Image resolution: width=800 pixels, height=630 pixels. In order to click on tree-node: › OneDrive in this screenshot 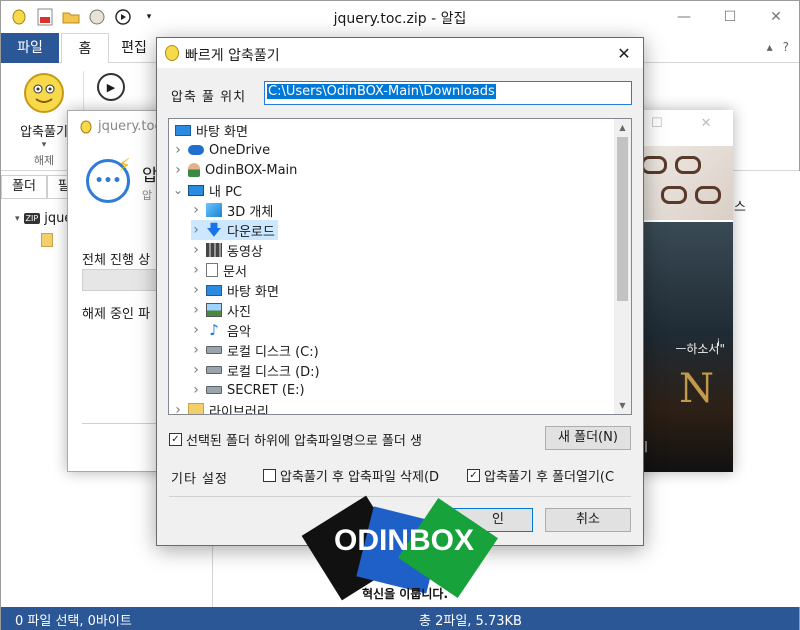, I will do `click(221, 150)`.